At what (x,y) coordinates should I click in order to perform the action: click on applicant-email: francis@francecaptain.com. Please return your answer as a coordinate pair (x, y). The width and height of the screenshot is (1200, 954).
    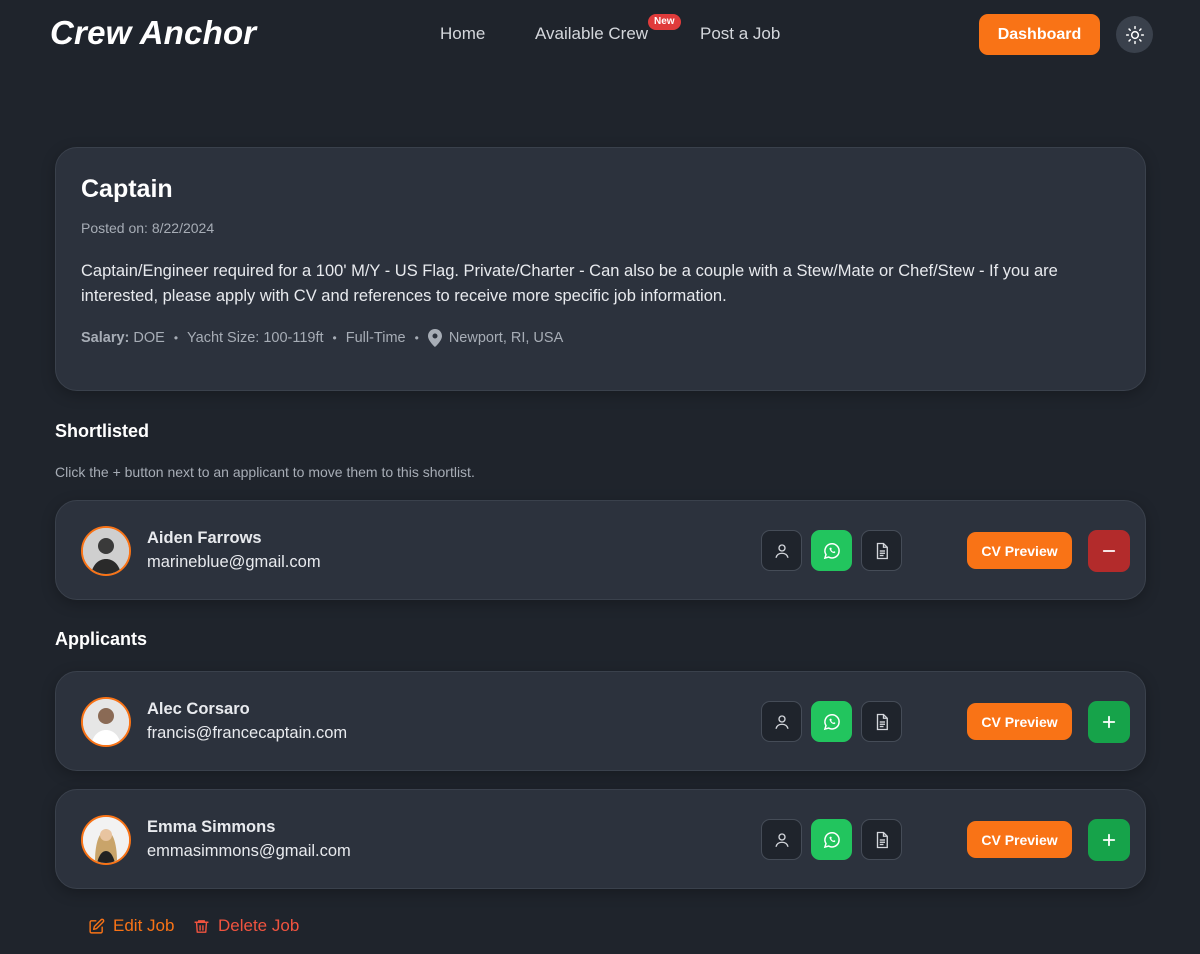
    Looking at the image, I should click on (247, 733).